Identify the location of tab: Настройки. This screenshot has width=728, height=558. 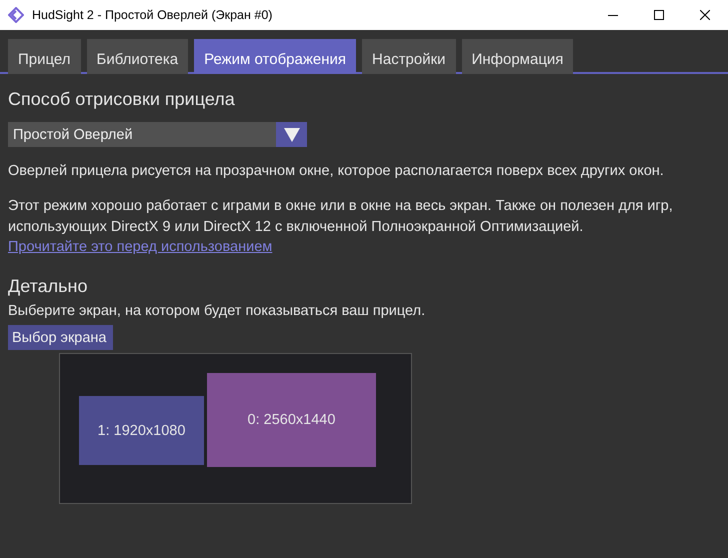
(409, 56).